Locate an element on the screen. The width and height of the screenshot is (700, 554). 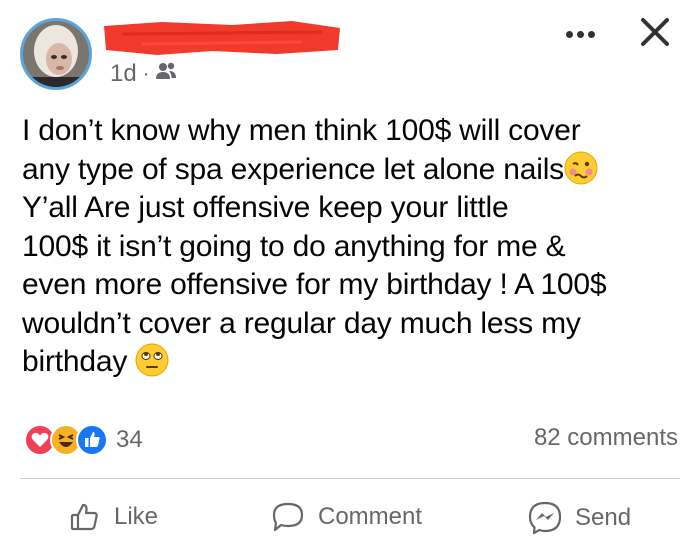
send-button: Send is located at coordinates (579, 518).